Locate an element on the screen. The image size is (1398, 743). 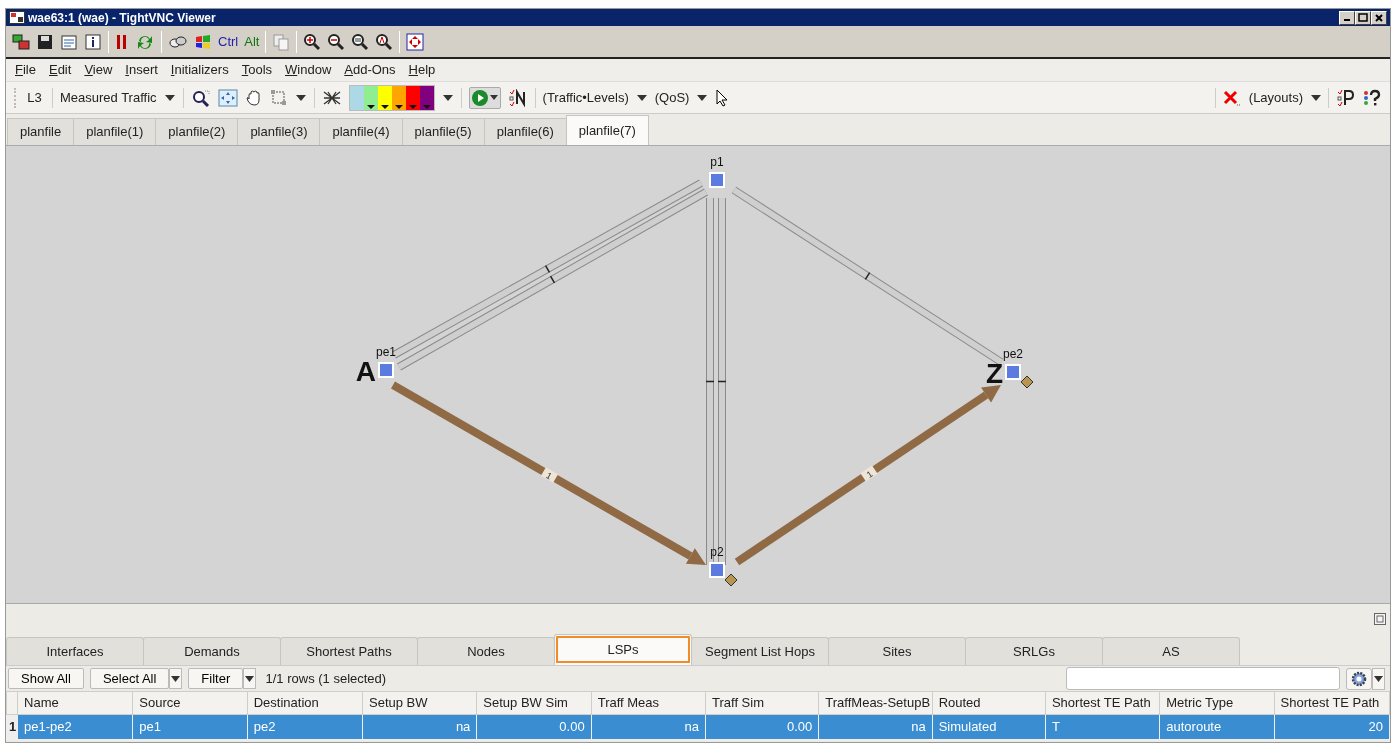
run-button is located at coordinates (484, 97).